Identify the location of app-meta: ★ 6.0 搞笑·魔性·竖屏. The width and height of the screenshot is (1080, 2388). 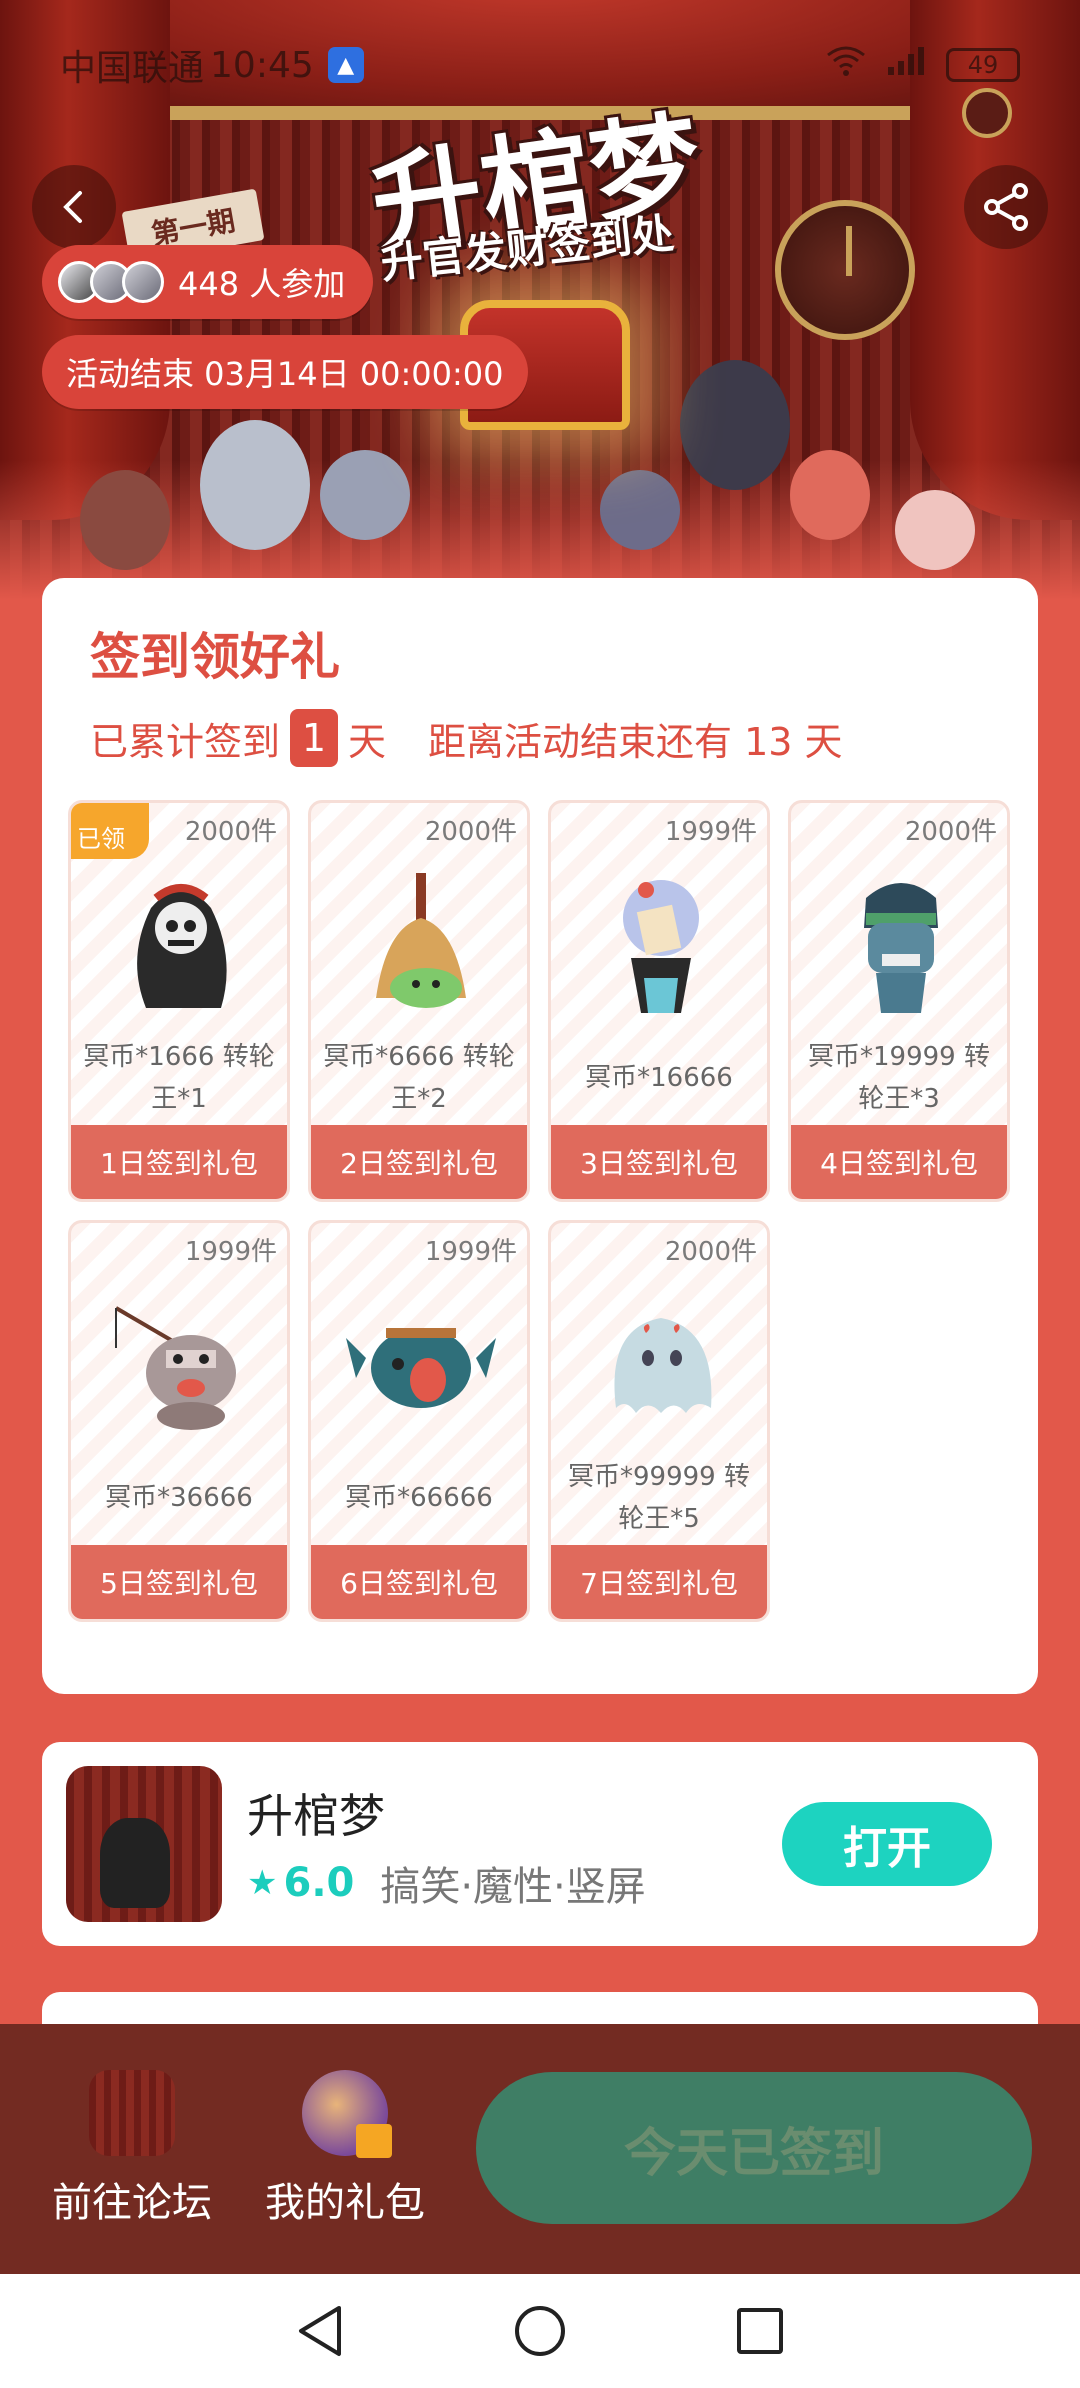
(446, 1883).